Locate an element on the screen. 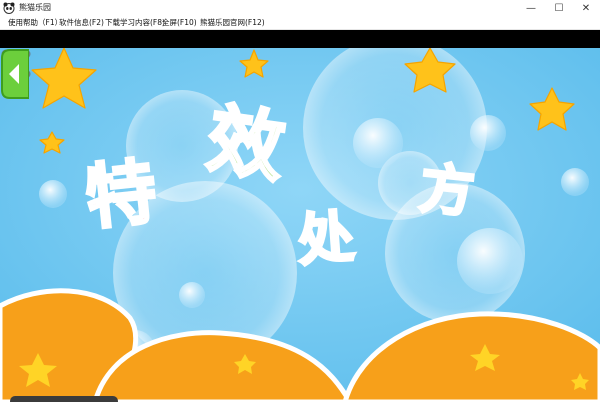 The width and height of the screenshot is (600, 402). minimize-icon: — is located at coordinates (531, 8).